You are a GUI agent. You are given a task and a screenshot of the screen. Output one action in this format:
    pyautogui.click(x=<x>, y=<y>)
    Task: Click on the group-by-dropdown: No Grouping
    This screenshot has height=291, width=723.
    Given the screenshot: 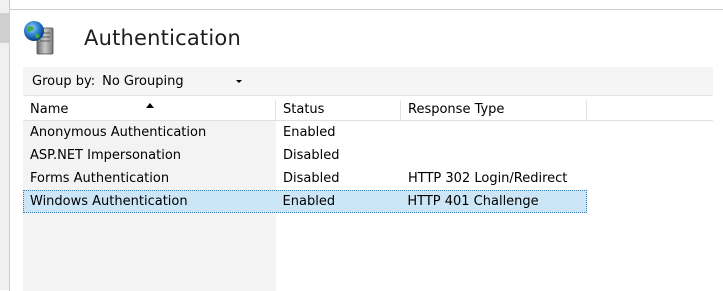 What is the action you would take?
    pyautogui.click(x=175, y=81)
    